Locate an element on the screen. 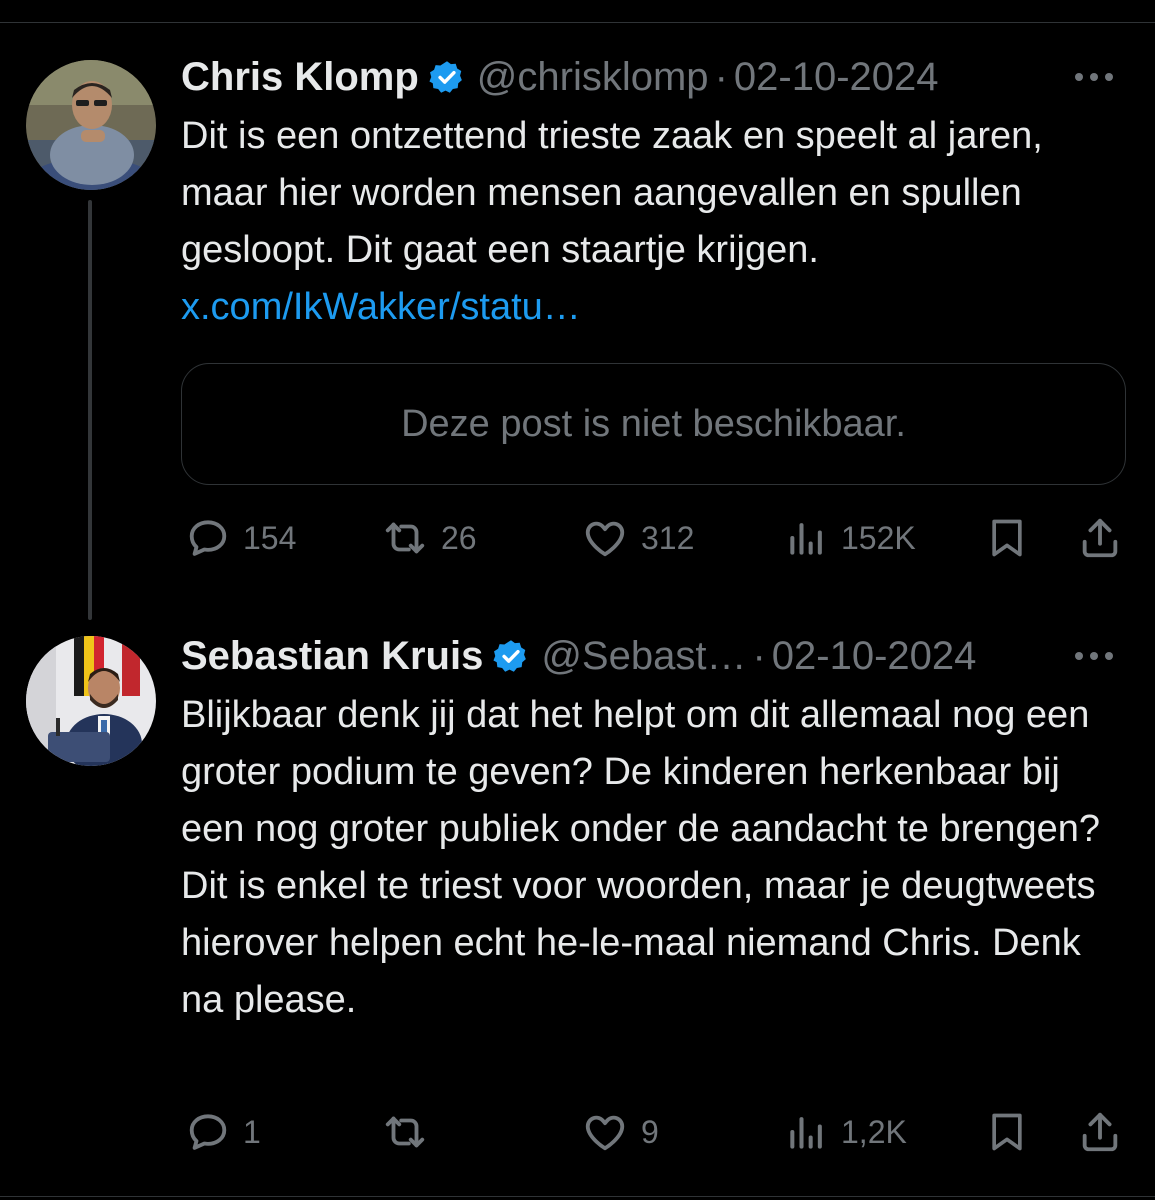 The height and width of the screenshot is (1200, 1155). views-button: 1,2K is located at coordinates (846, 1132).